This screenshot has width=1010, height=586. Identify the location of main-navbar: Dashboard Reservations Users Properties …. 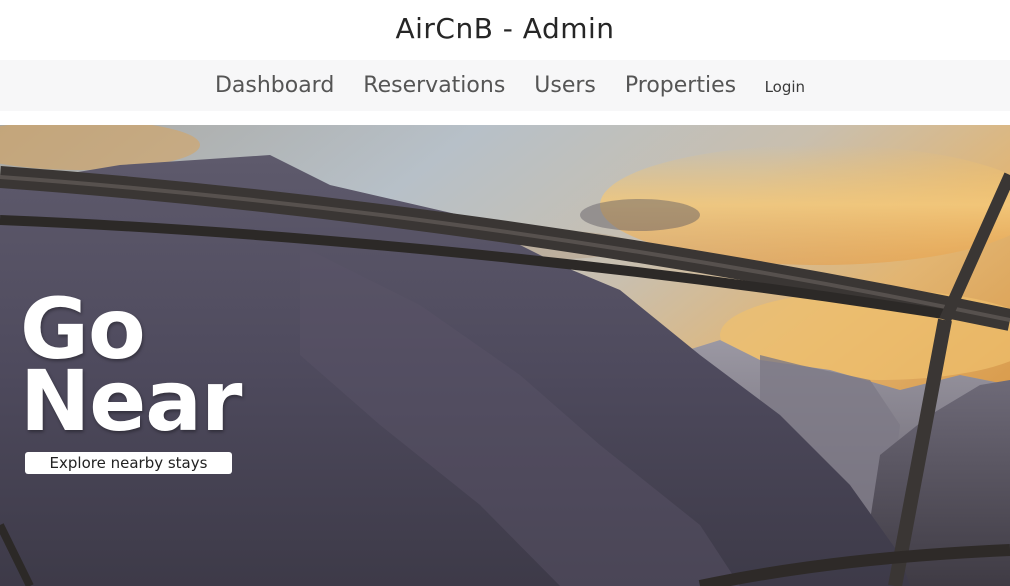
(505, 85).